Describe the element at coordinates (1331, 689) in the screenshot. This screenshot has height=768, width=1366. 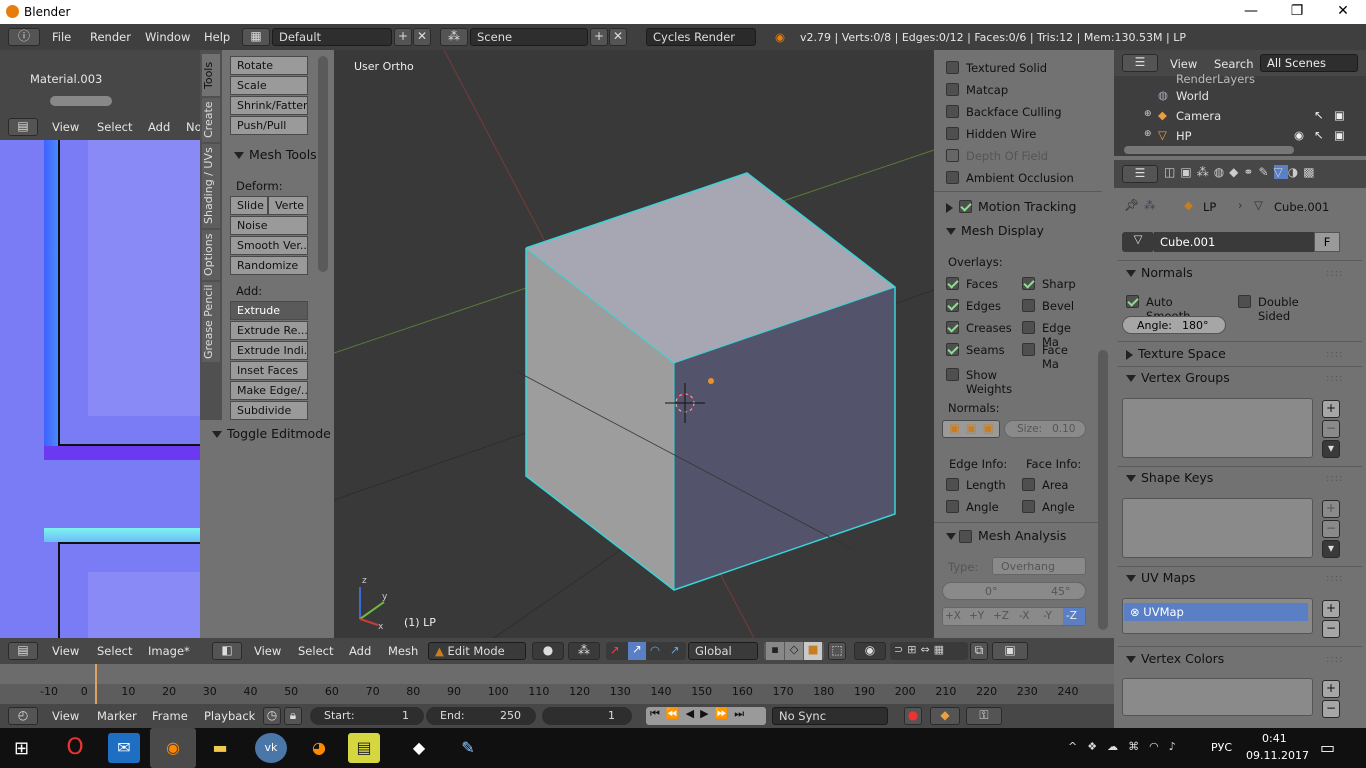
I see `add-vertex-color-icon: +` at that location.